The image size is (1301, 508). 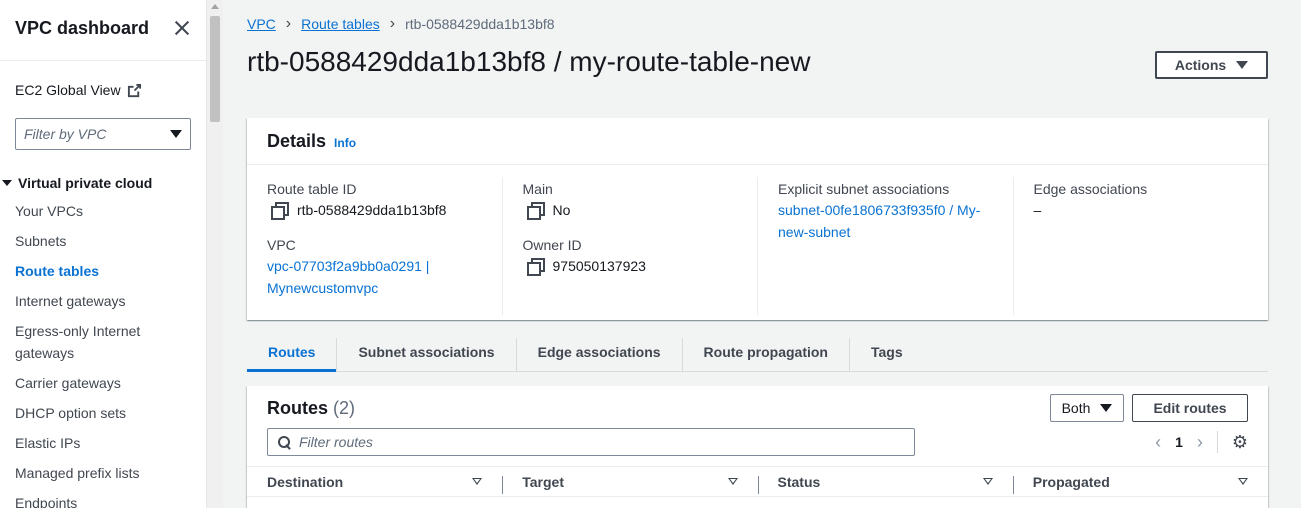 I want to click on chevron-down-icon, so click(x=176, y=134).